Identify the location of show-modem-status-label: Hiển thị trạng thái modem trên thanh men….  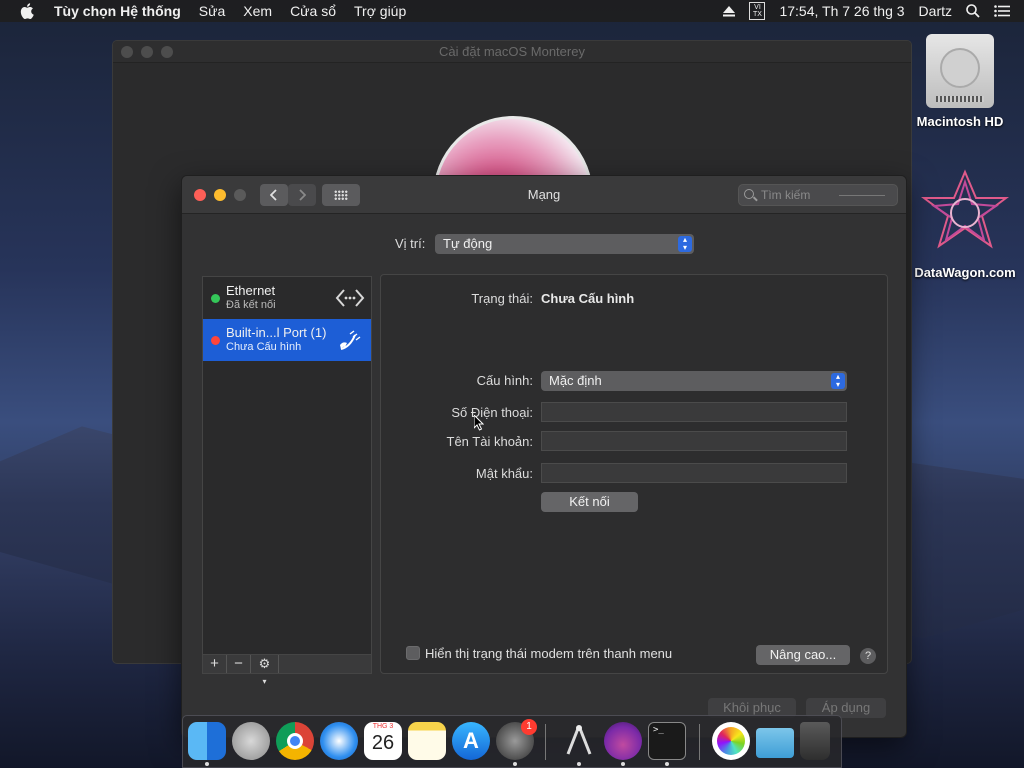
(548, 653).